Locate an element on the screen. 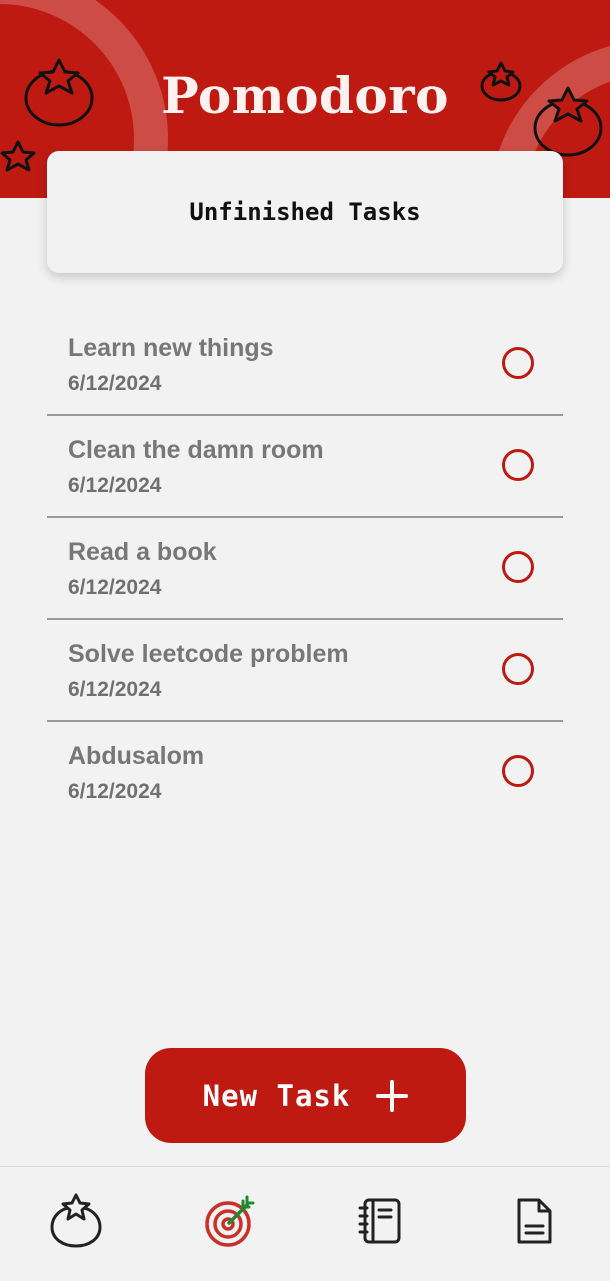  nav-document is located at coordinates (534, 1221).